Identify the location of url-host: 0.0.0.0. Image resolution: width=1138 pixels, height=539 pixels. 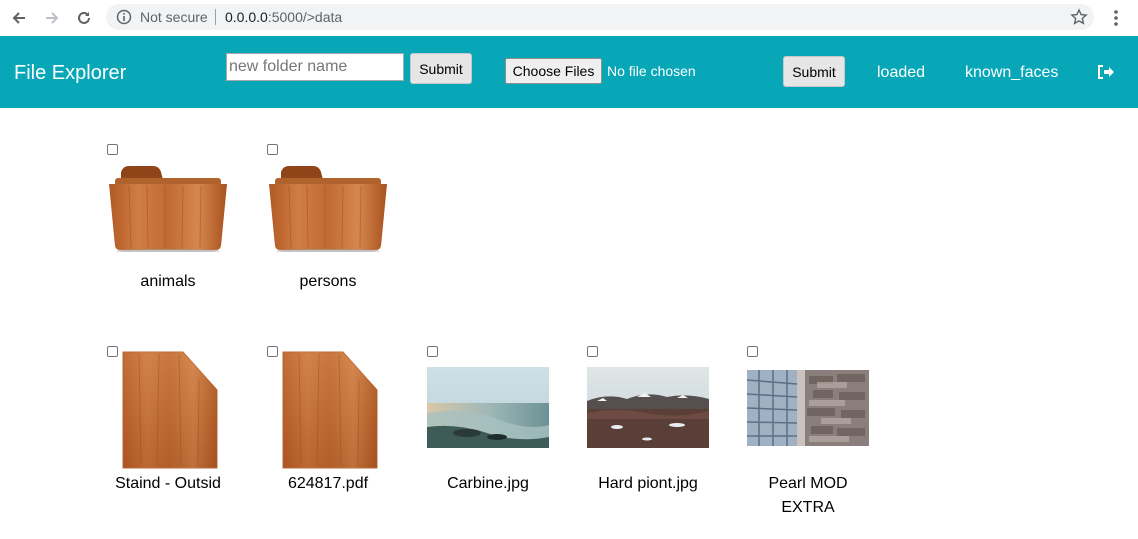
(246, 17).